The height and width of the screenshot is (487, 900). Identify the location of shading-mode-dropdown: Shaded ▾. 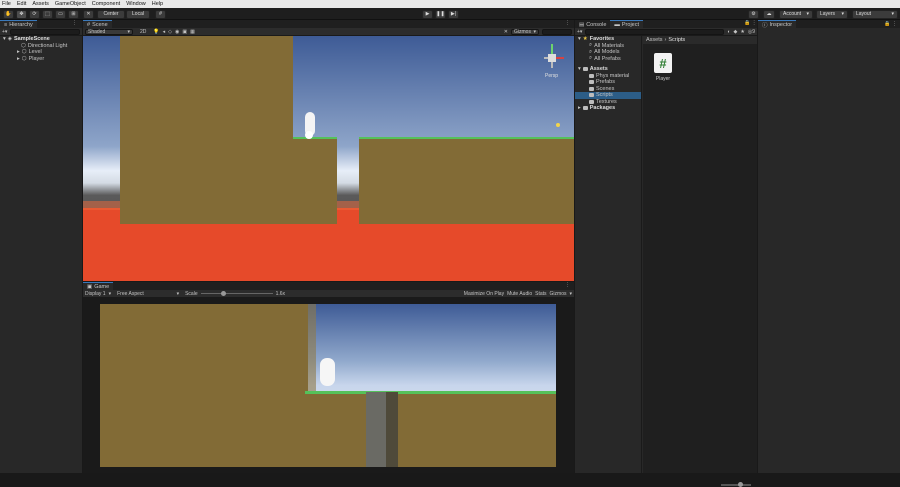
(109, 31).